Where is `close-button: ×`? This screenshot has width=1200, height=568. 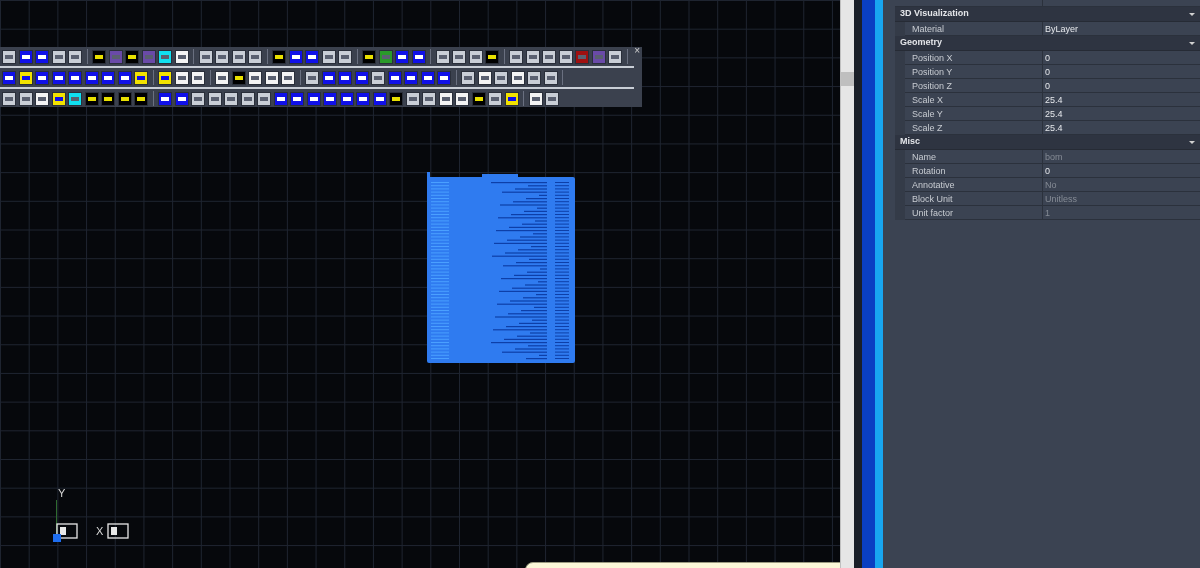 close-button: × is located at coordinates (637, 51).